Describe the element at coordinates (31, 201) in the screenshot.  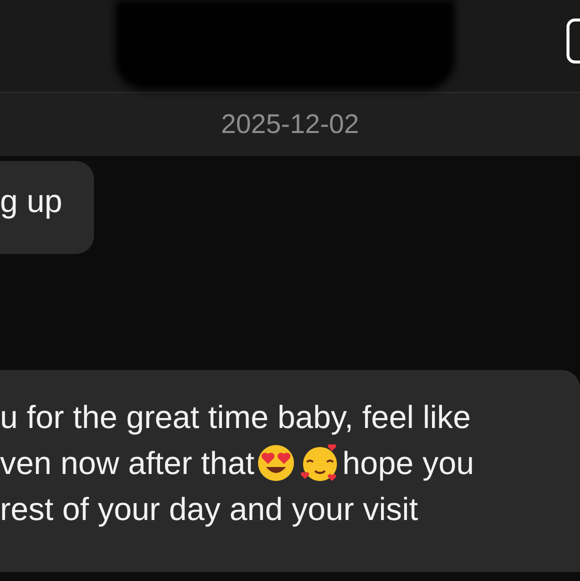
I see `message-text: g up` at that location.